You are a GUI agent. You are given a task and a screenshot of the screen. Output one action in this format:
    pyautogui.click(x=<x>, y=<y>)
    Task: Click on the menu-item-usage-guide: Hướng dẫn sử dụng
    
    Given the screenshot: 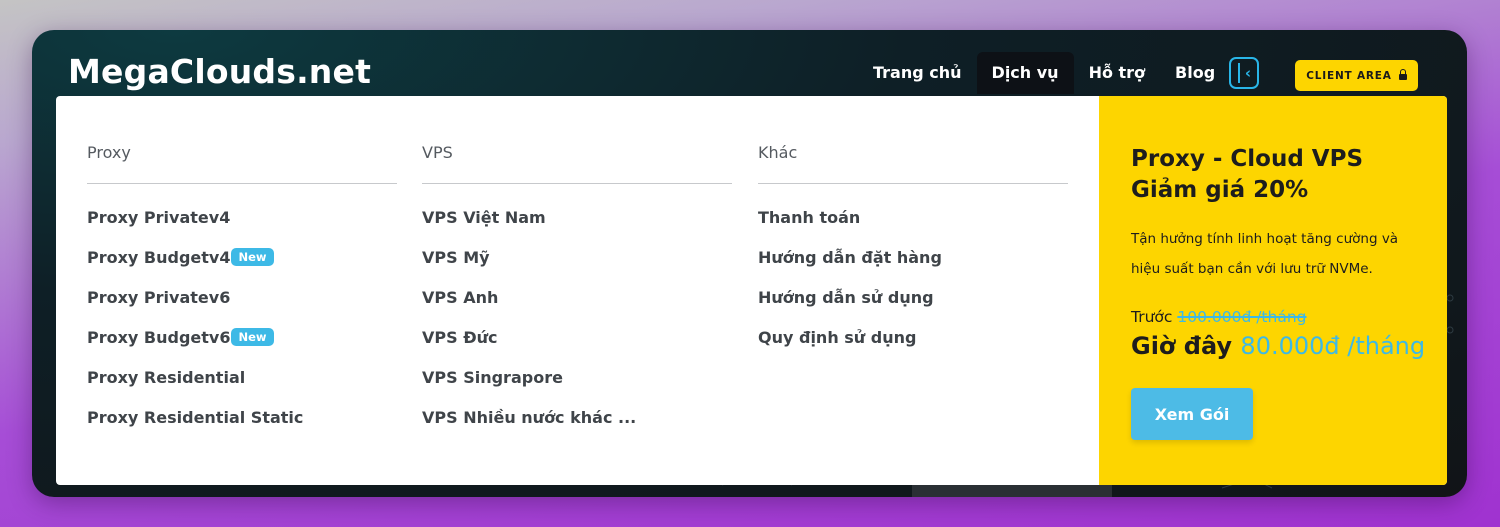 What is the action you would take?
    pyautogui.click(x=850, y=308)
    